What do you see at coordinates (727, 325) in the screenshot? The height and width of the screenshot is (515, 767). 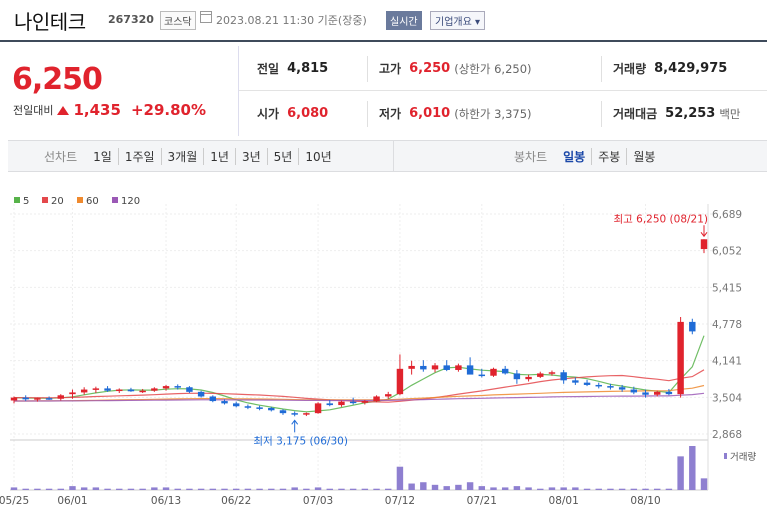 I see `y-tick-label: 4,778` at bounding box center [727, 325].